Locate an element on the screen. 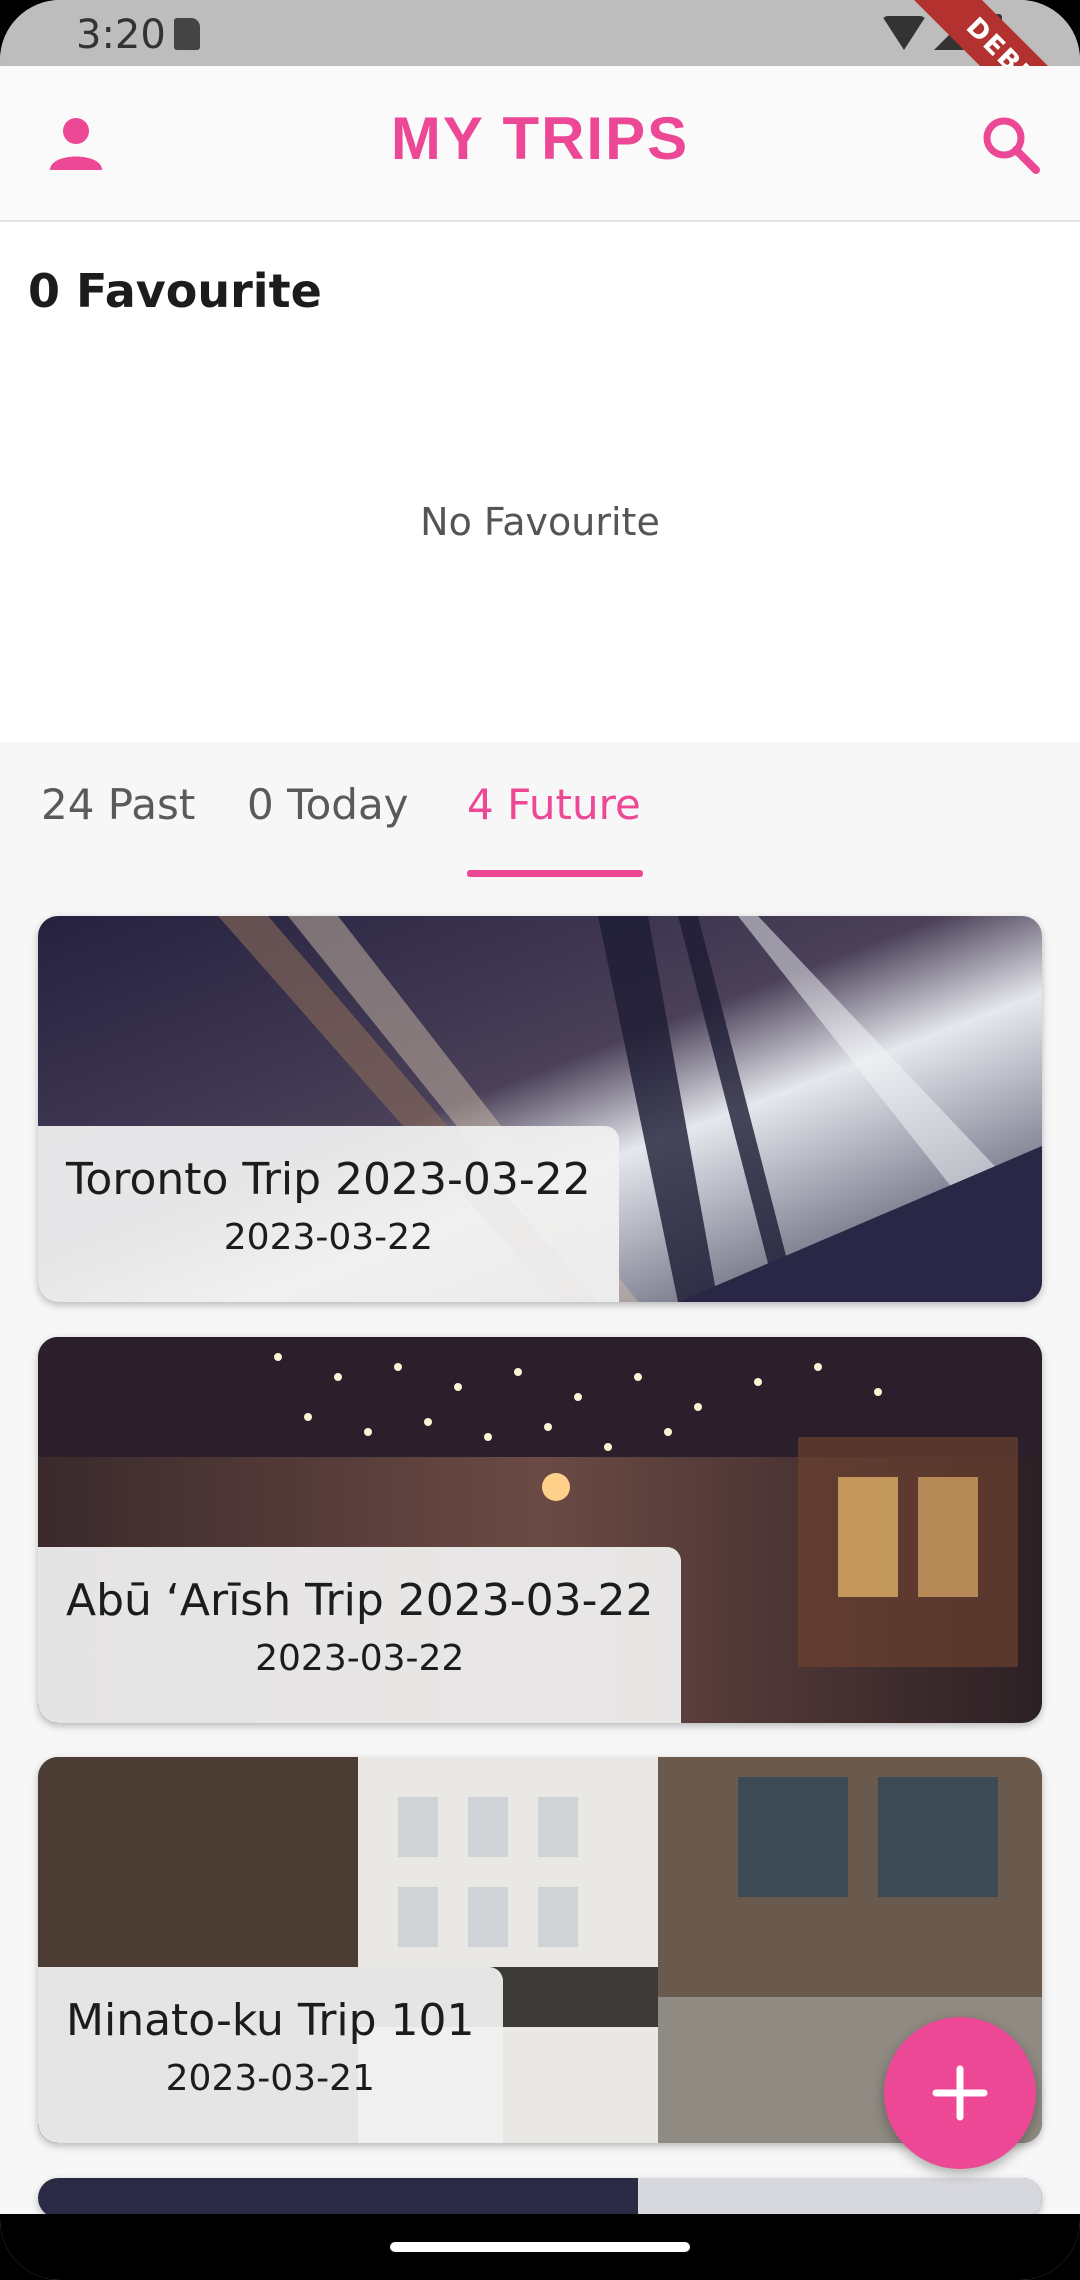 The image size is (1080, 2280). search-icon is located at coordinates (1011, 145).